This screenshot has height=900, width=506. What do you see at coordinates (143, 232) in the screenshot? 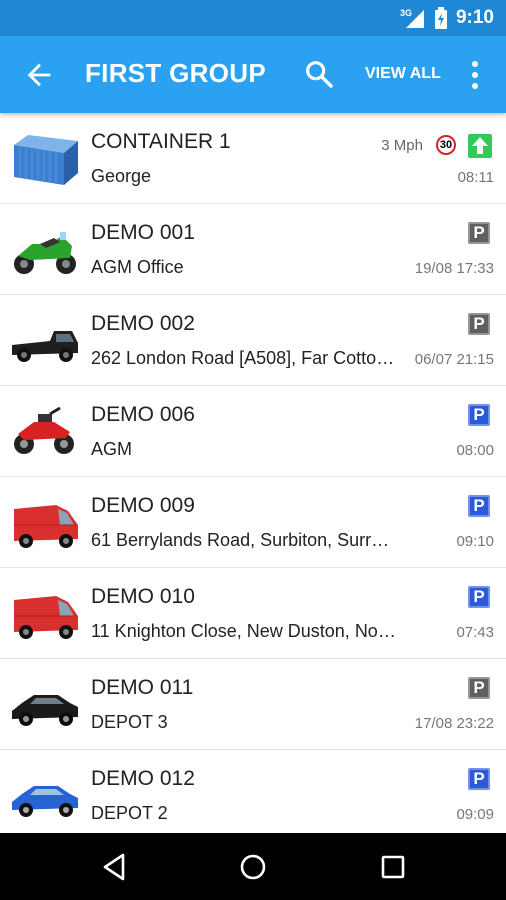
I see `vehicle-name: DEMO 001` at bounding box center [143, 232].